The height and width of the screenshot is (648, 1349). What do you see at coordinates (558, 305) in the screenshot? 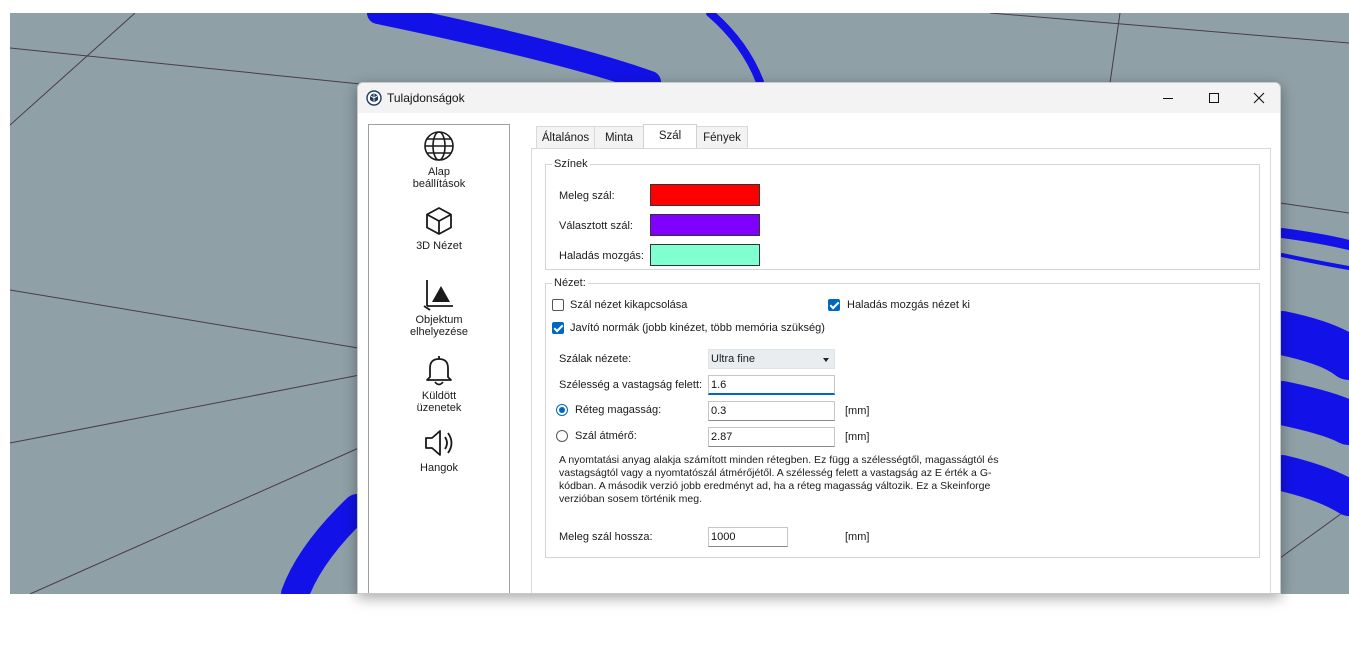
I see `disable-filament-view-checkbox` at bounding box center [558, 305].